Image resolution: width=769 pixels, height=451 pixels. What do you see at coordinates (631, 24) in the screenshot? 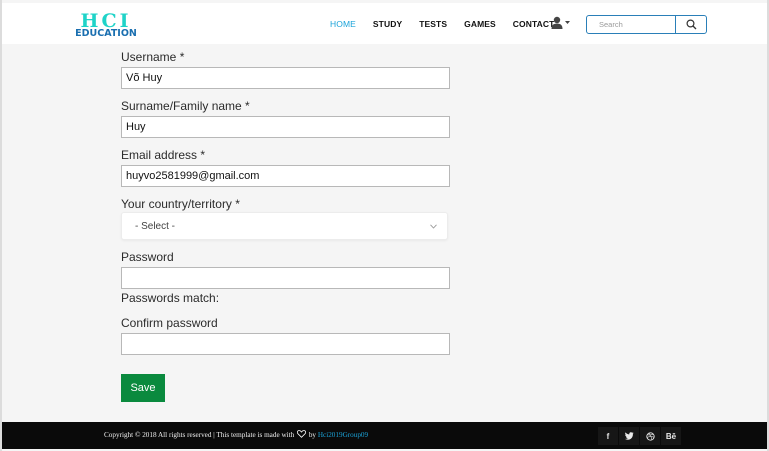
I see `search-input` at bounding box center [631, 24].